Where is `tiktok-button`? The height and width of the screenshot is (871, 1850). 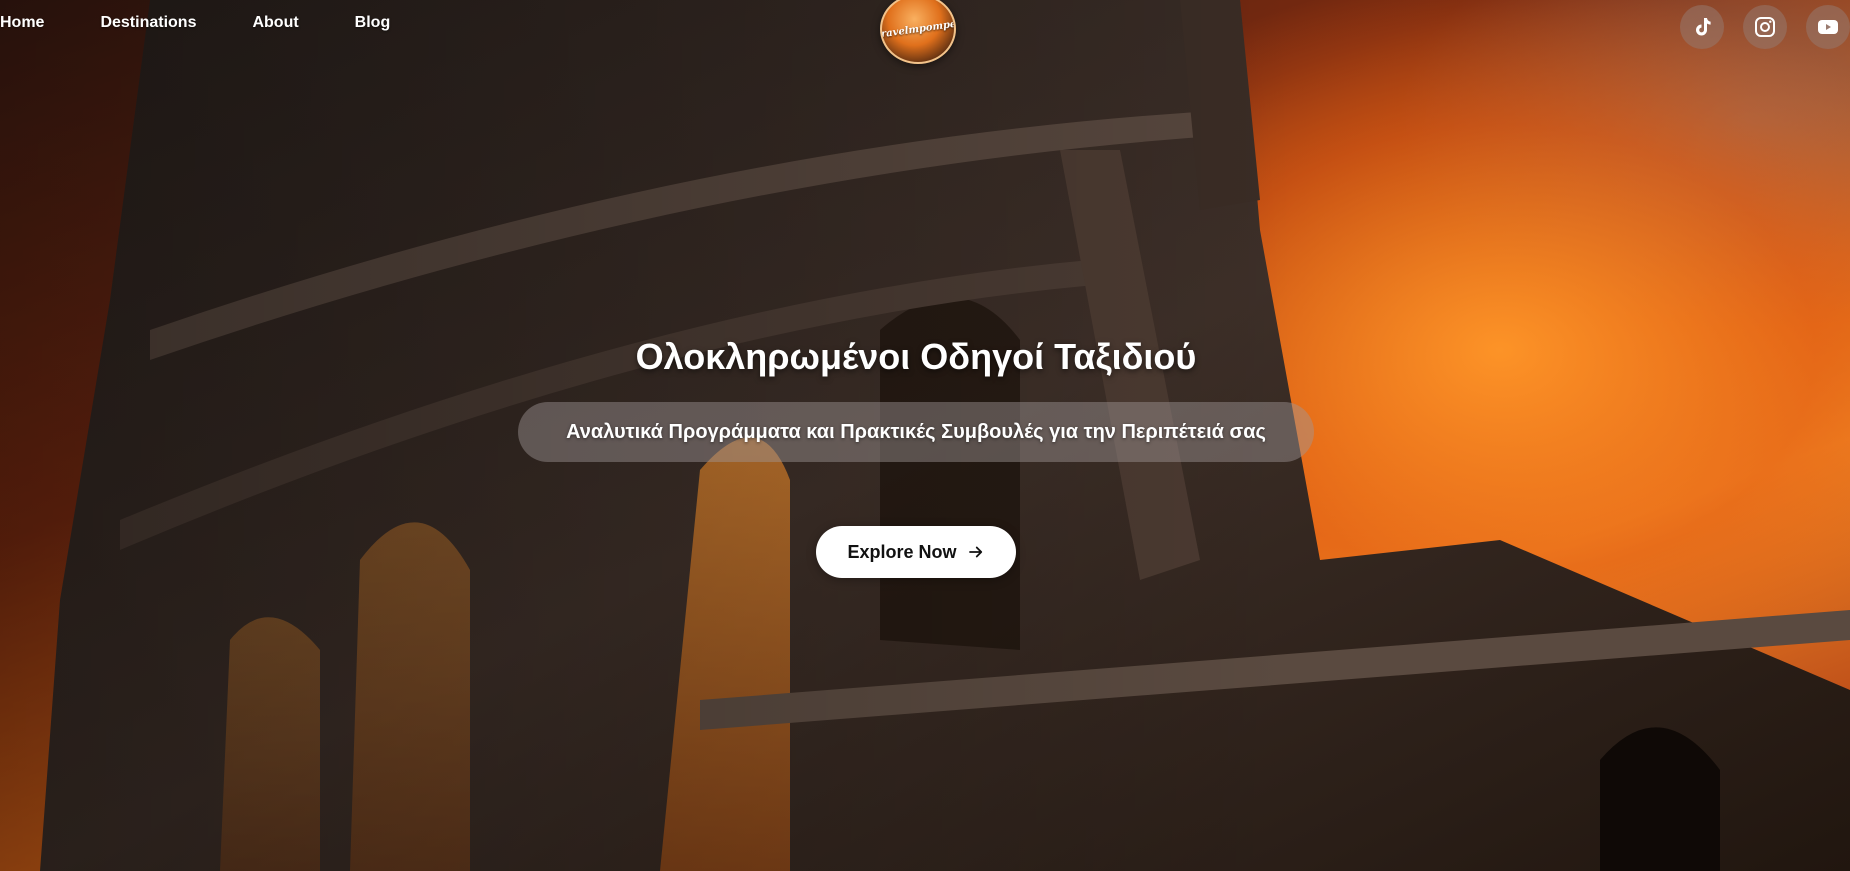
tiktok-button is located at coordinates (1702, 27).